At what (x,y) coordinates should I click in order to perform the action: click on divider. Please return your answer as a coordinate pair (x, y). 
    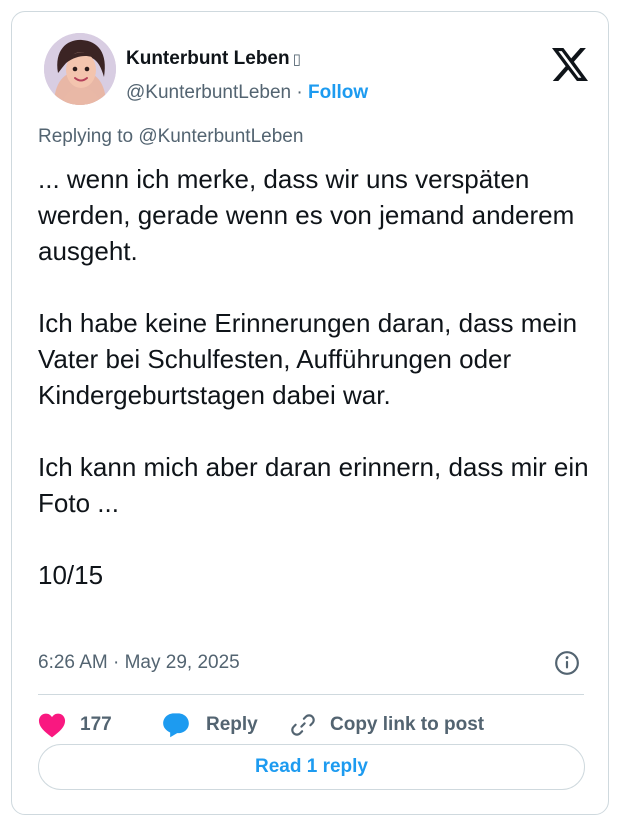
    Looking at the image, I should click on (311, 694).